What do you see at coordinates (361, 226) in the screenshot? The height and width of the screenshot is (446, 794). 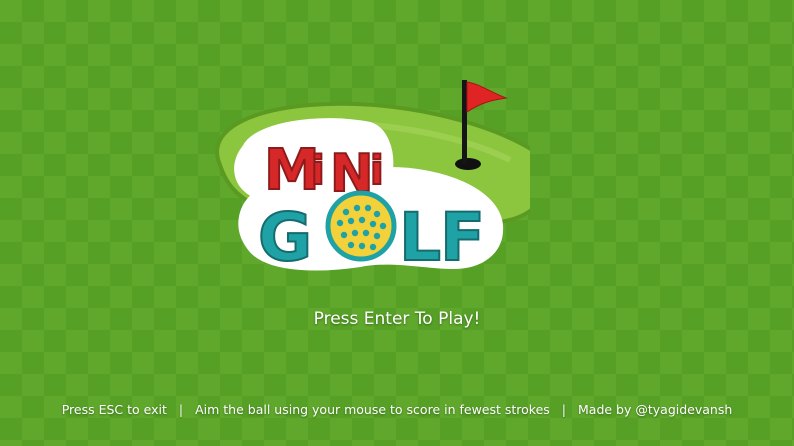 I see `golf-ball-icon` at bounding box center [361, 226].